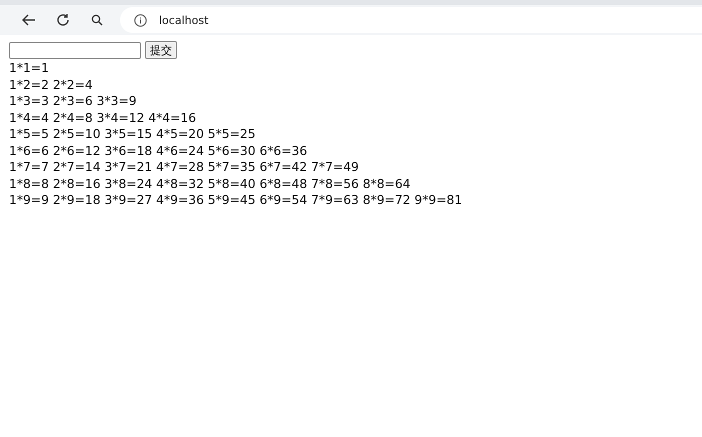 Image resolution: width=702 pixels, height=437 pixels. What do you see at coordinates (140, 20) in the screenshot?
I see `info-icon` at bounding box center [140, 20].